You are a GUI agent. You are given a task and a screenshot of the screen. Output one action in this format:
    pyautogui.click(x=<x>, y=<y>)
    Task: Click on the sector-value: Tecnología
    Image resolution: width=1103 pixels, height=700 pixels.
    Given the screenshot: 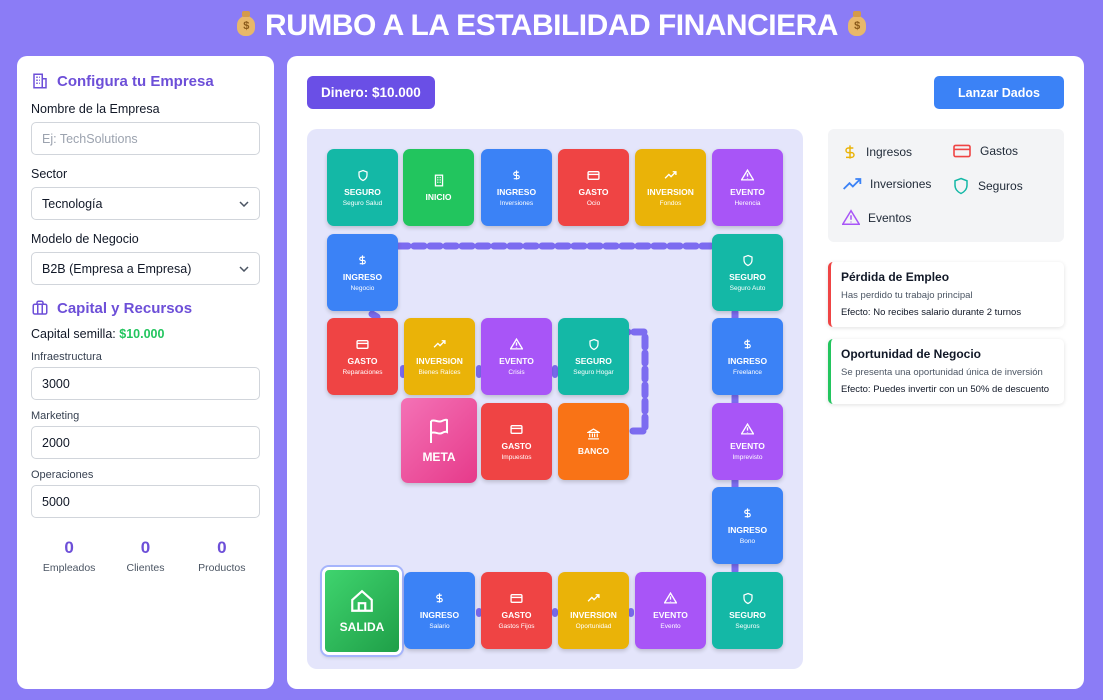 What is the action you would take?
    pyautogui.click(x=72, y=203)
    